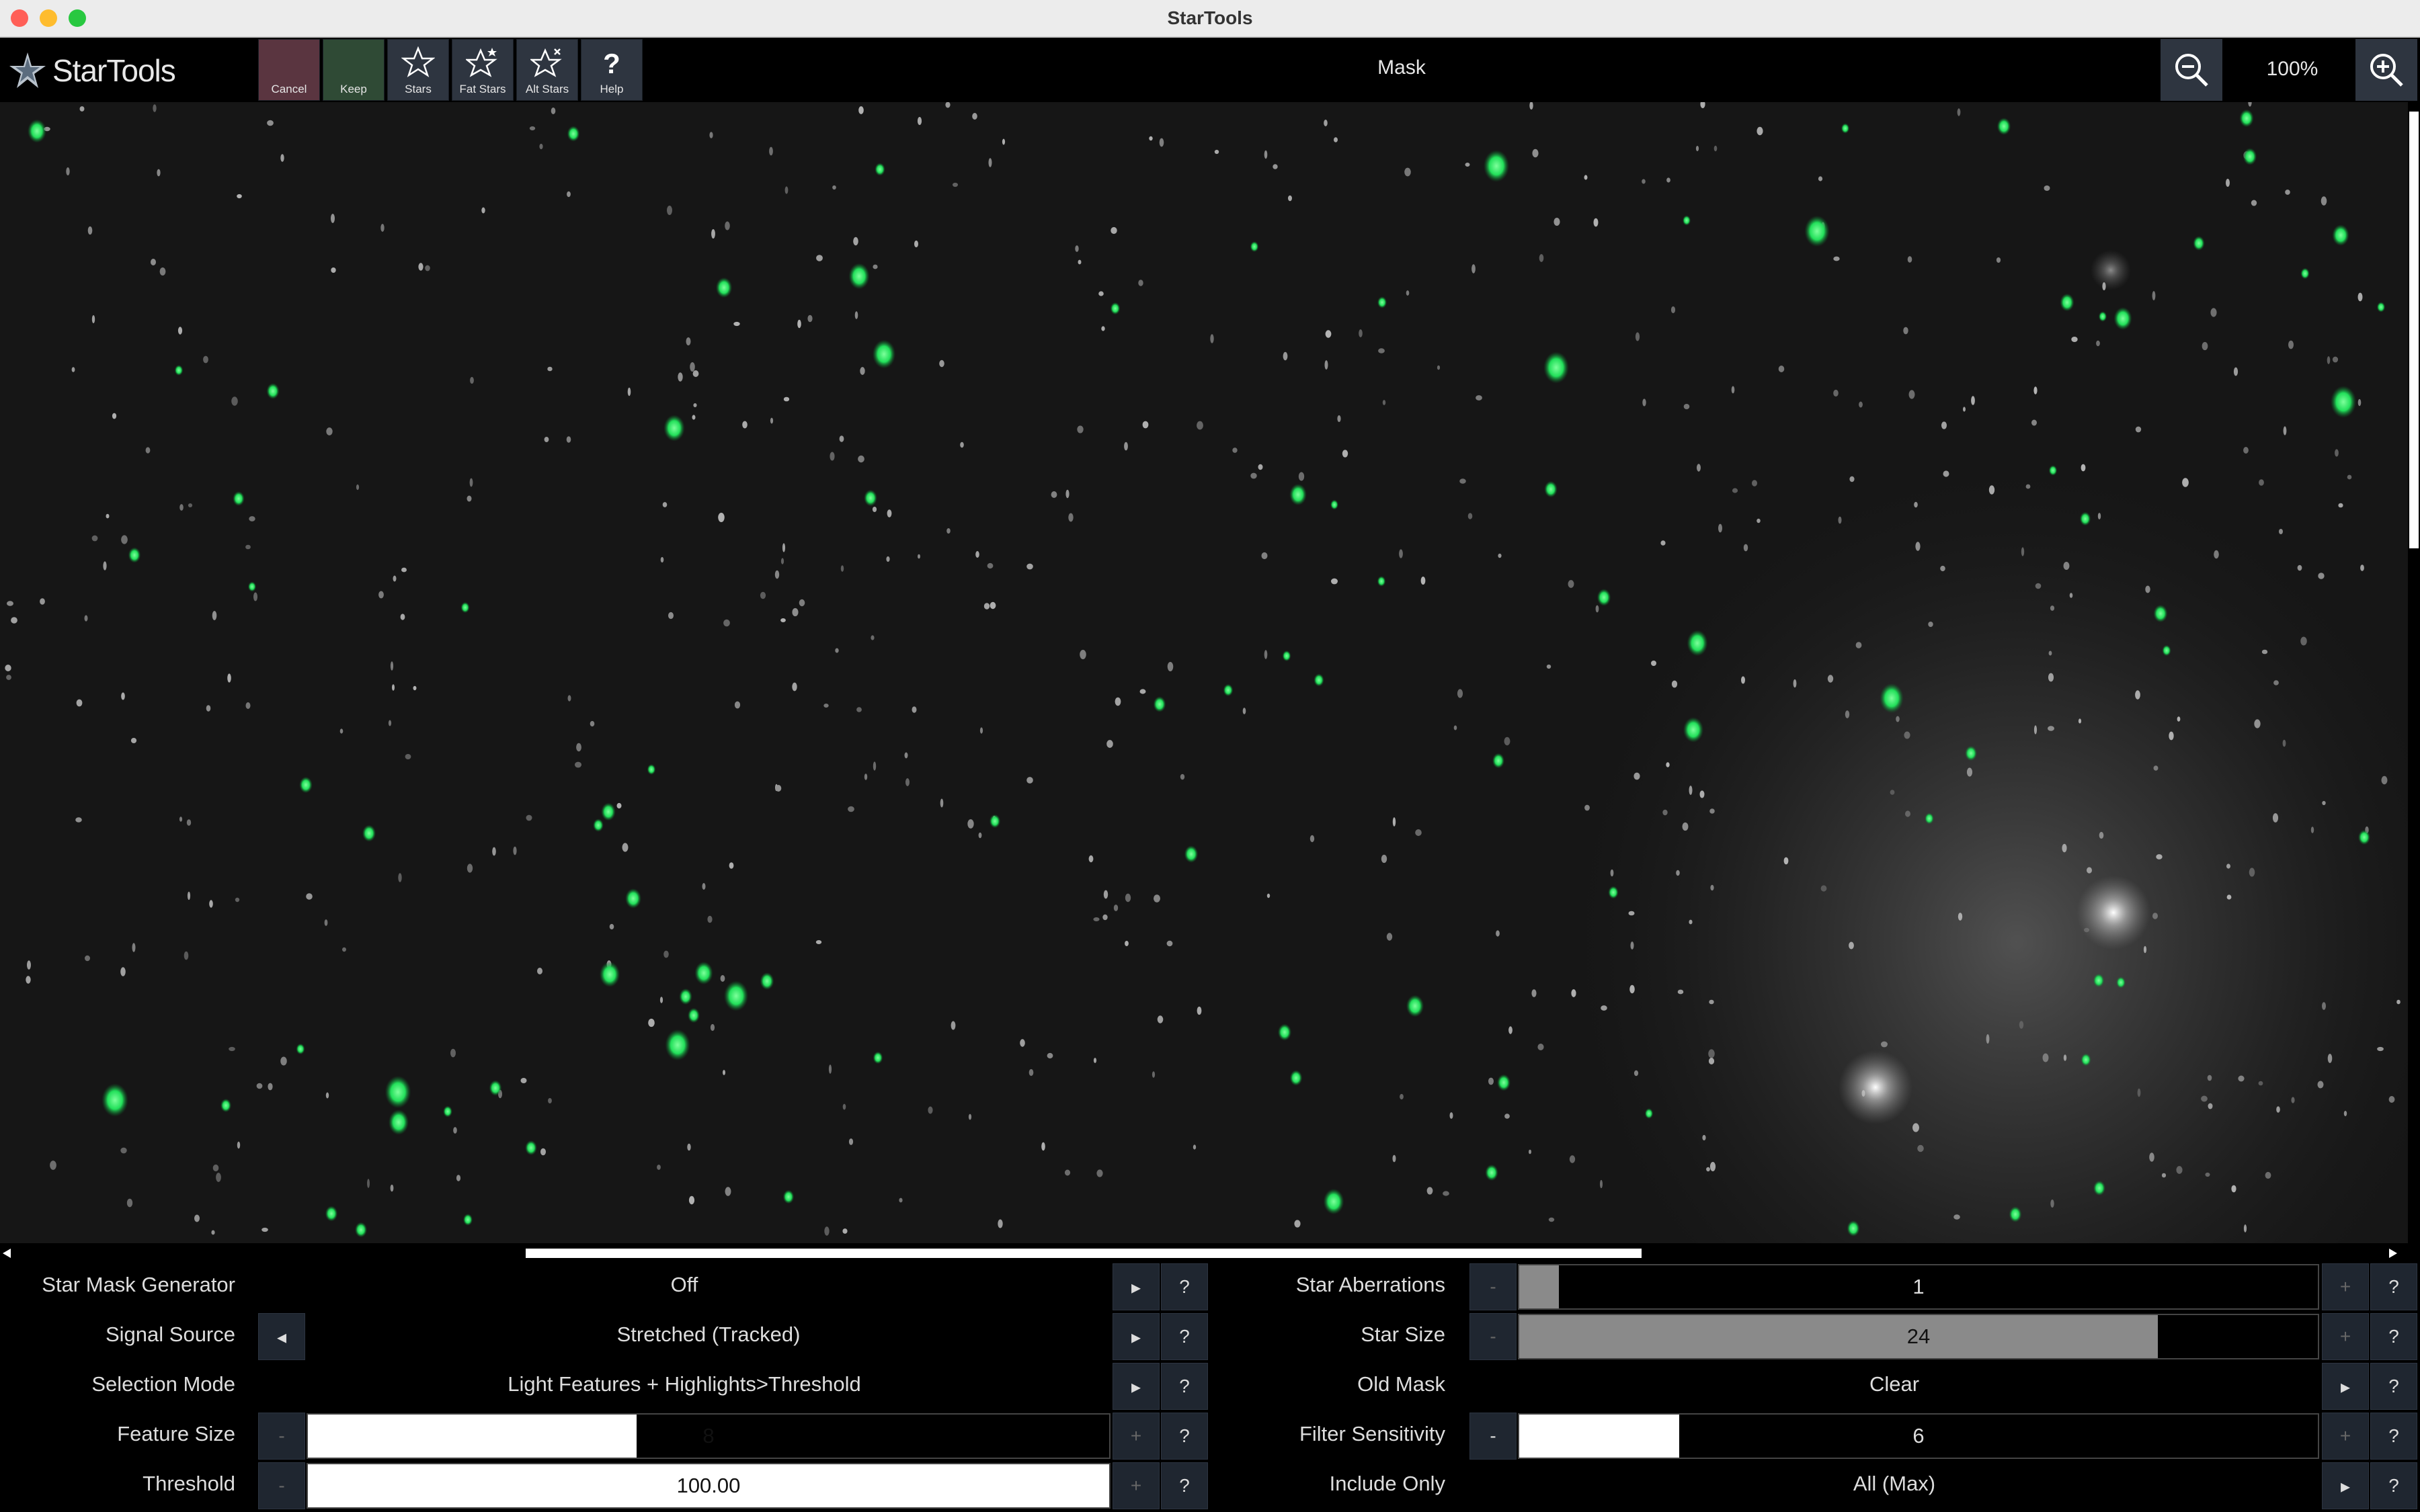 The height and width of the screenshot is (1512, 2420). What do you see at coordinates (2386, 70) in the screenshot?
I see `zoom-in-button` at bounding box center [2386, 70].